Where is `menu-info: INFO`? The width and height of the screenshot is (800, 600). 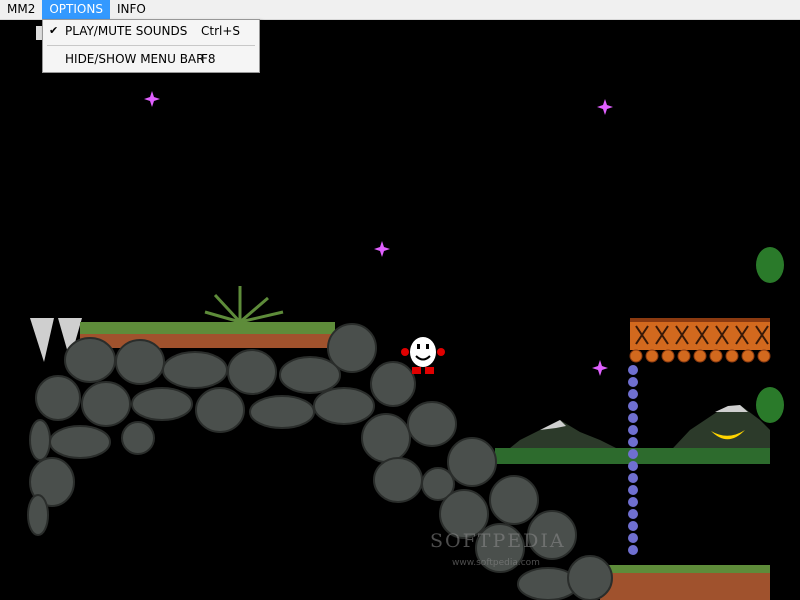
menu-info: INFO is located at coordinates (131, 9).